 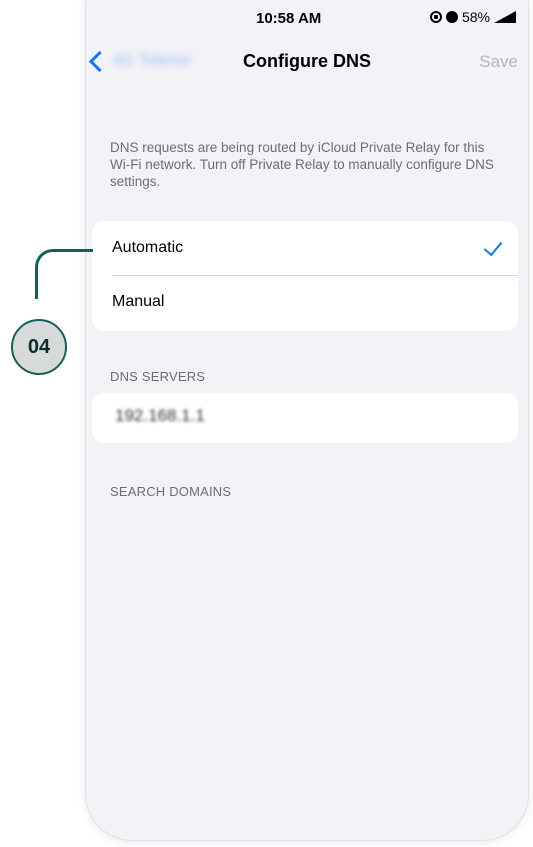 What do you see at coordinates (493, 246) in the screenshot?
I see `checkmark-icon` at bounding box center [493, 246].